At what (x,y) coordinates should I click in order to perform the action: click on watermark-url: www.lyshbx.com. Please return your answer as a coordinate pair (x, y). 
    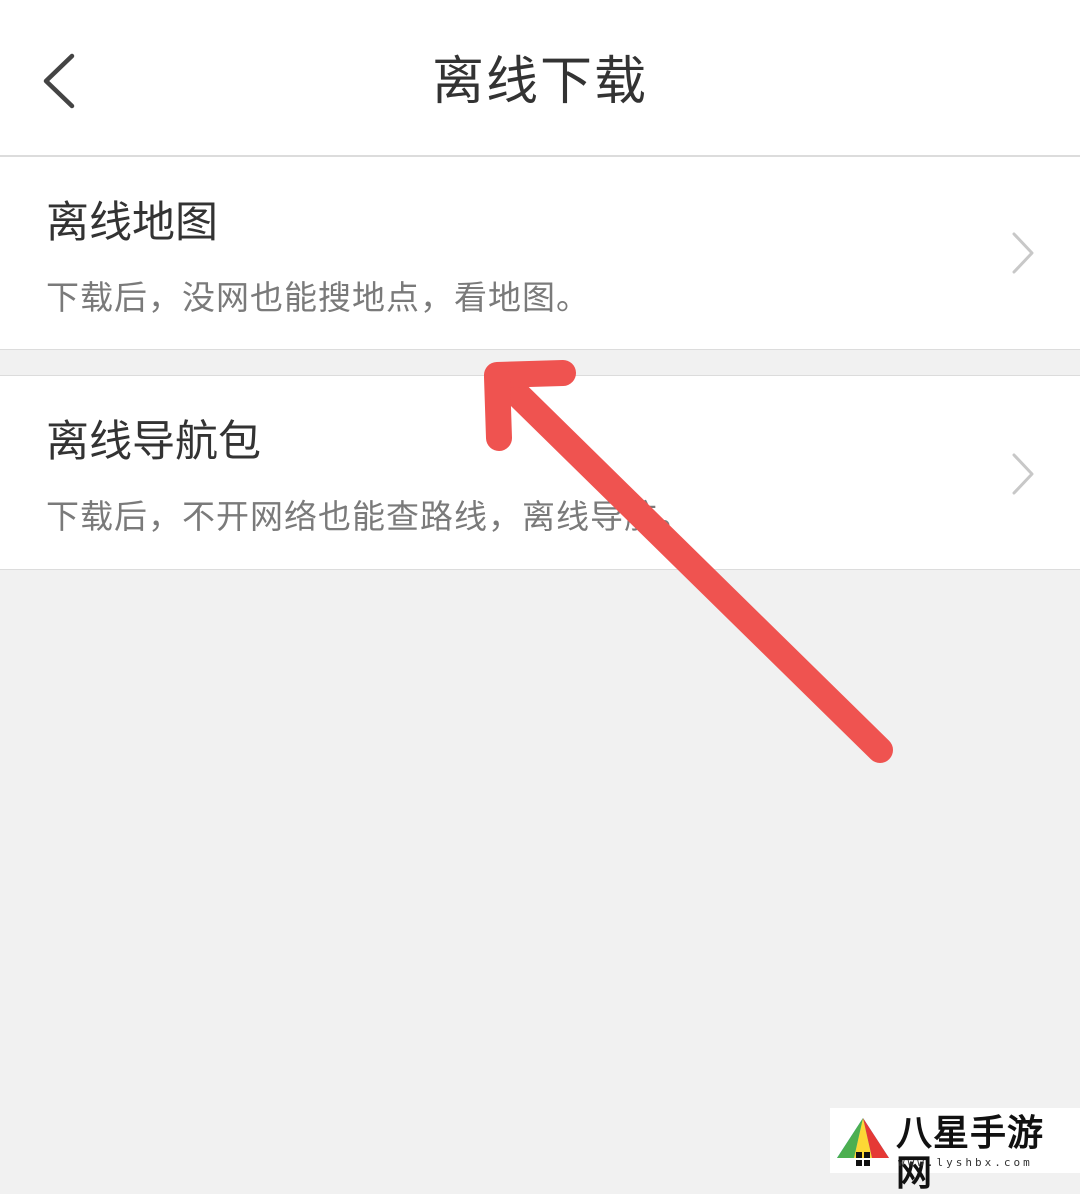
    Looking at the image, I should click on (965, 1162).